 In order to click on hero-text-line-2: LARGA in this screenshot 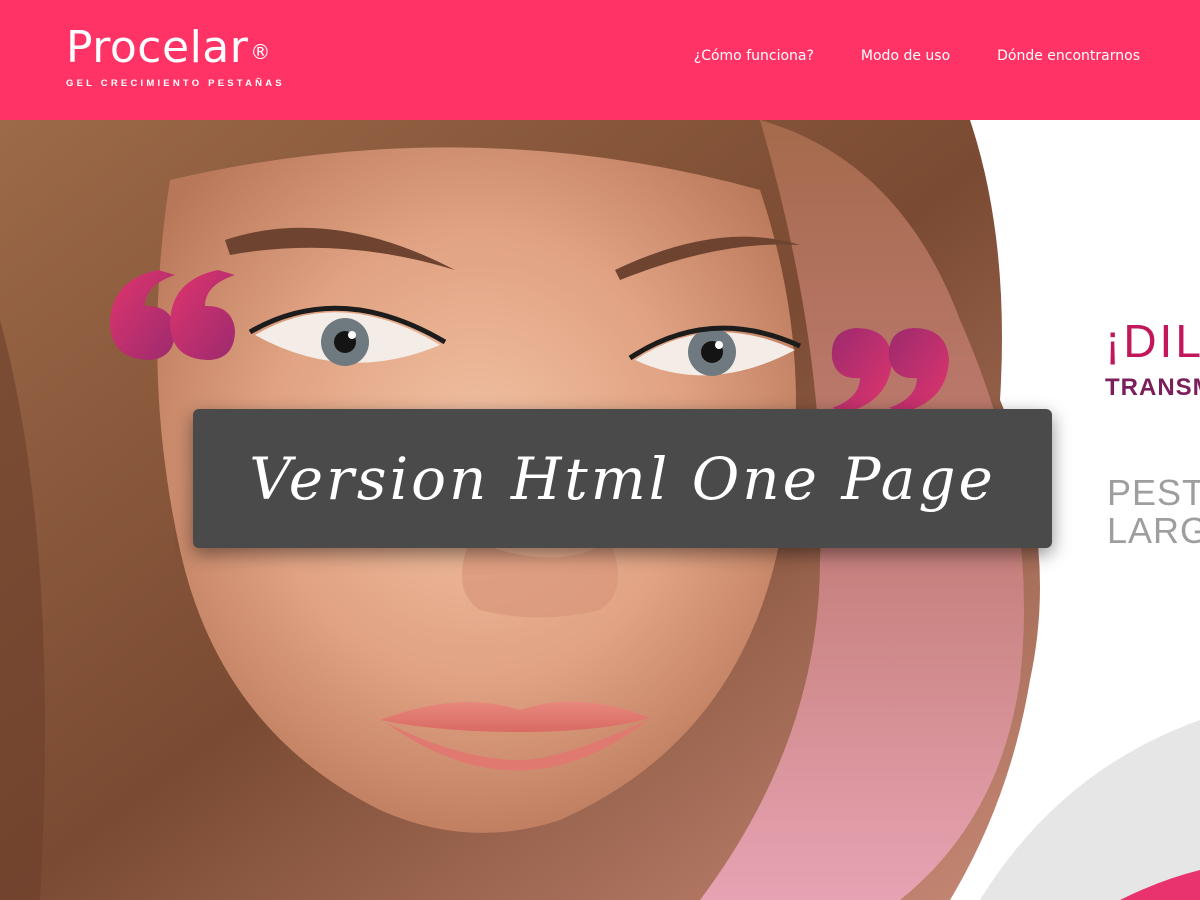, I will do `click(1153, 530)`.